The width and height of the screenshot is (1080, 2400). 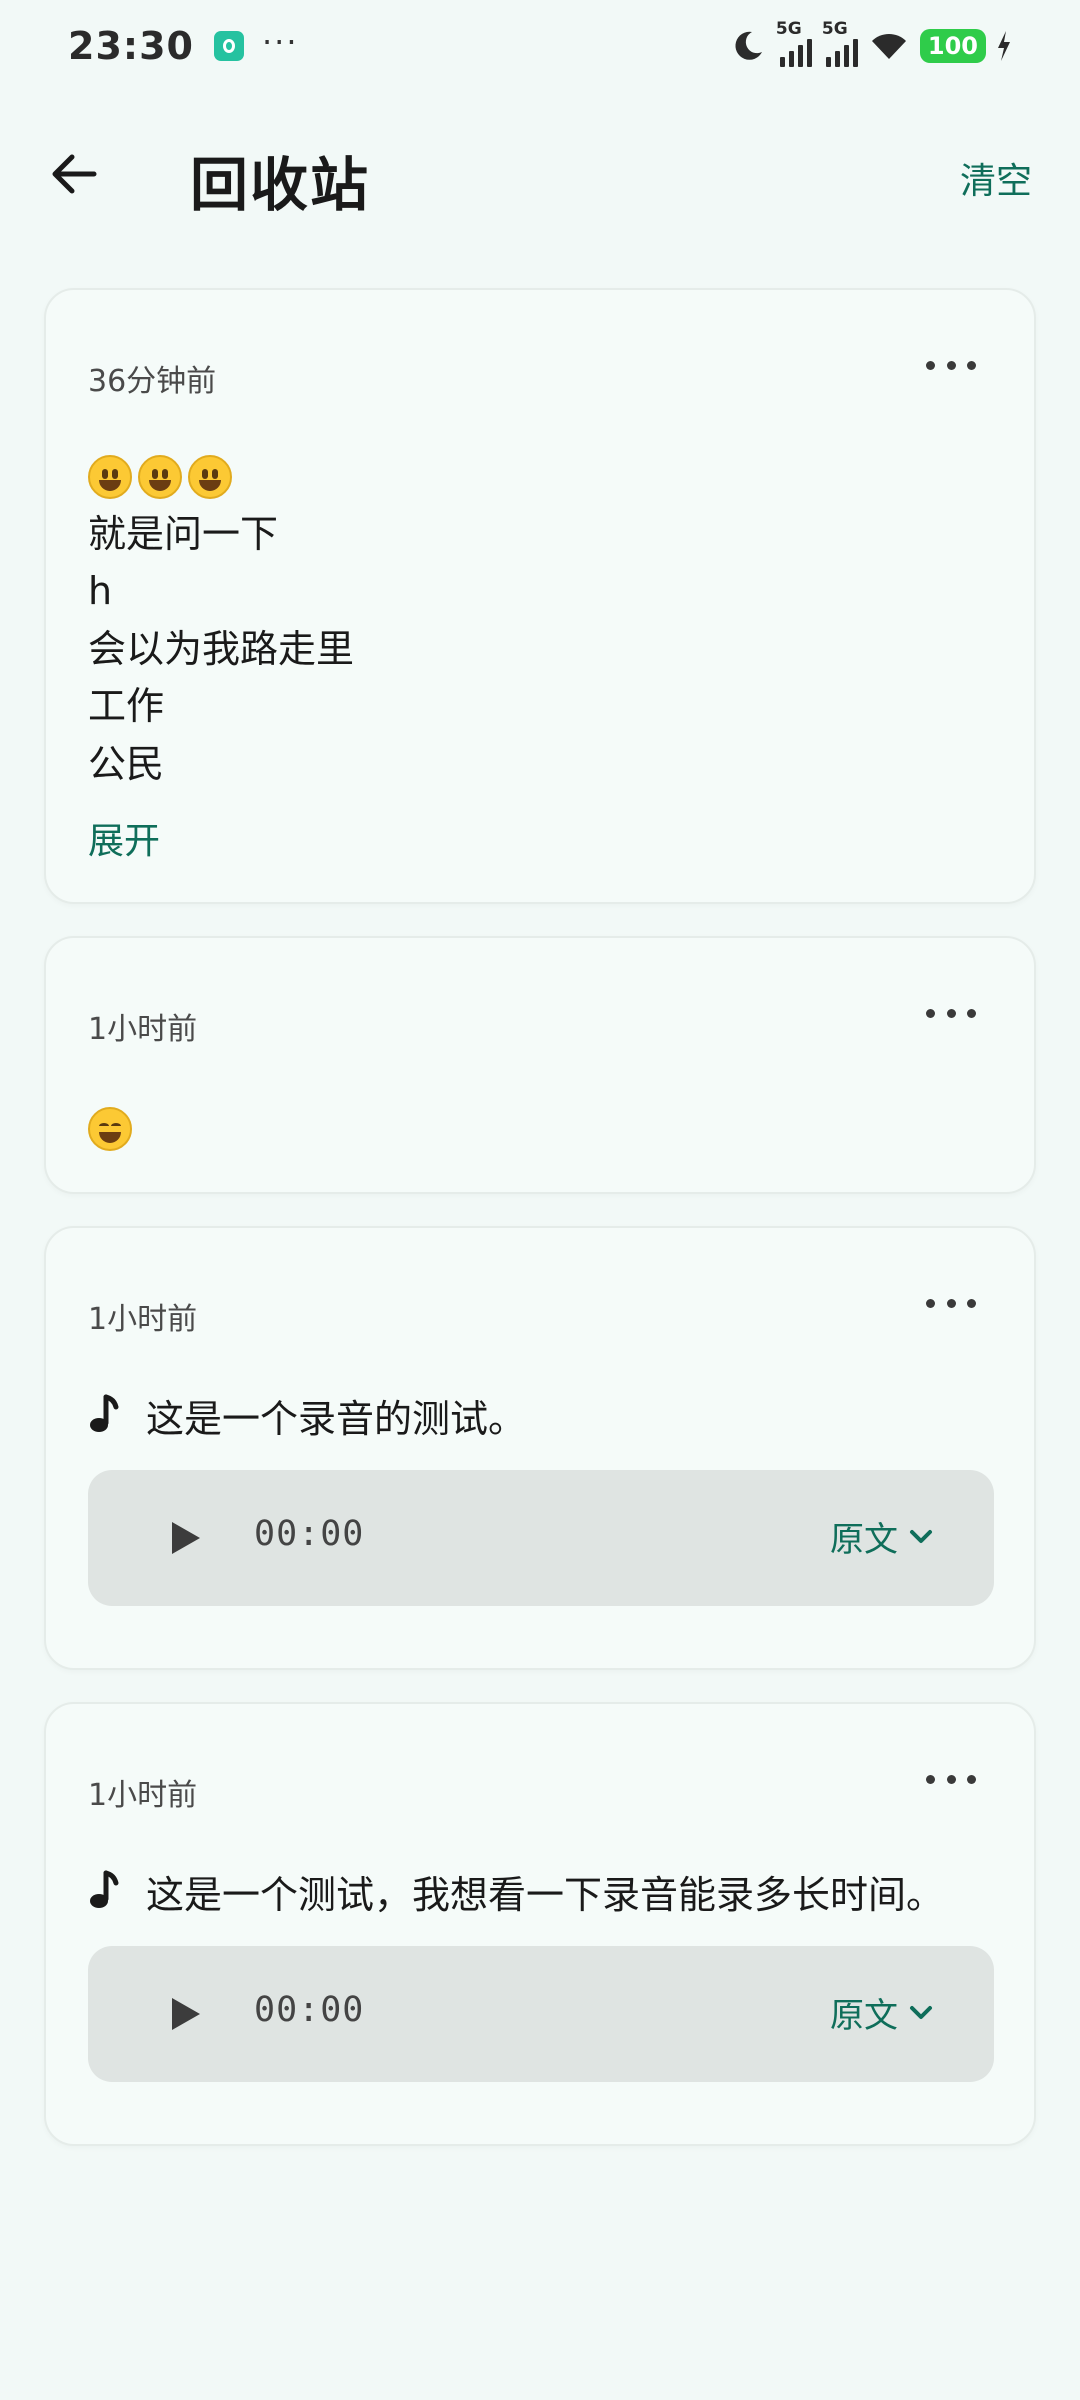 What do you see at coordinates (888, 46) in the screenshot?
I see `wifi-icon` at bounding box center [888, 46].